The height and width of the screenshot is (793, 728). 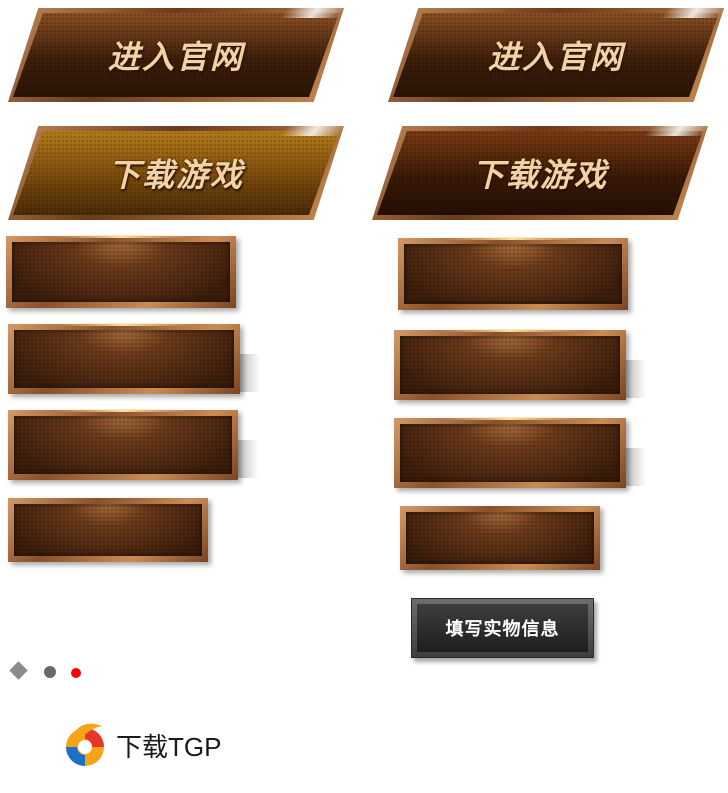 I want to click on dot-indicator-active, so click(x=76, y=673).